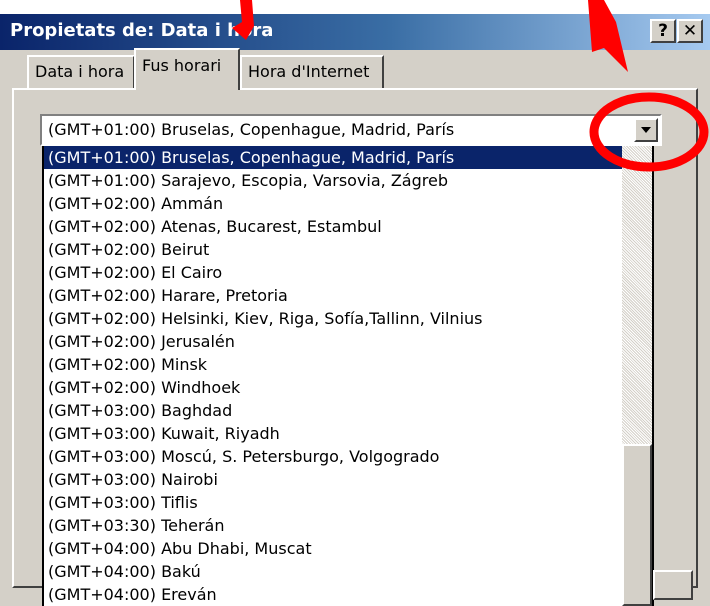 Image resolution: width=710 pixels, height=606 pixels. I want to click on list-item: (GMT+02:00) El Cairo, so click(348, 272).